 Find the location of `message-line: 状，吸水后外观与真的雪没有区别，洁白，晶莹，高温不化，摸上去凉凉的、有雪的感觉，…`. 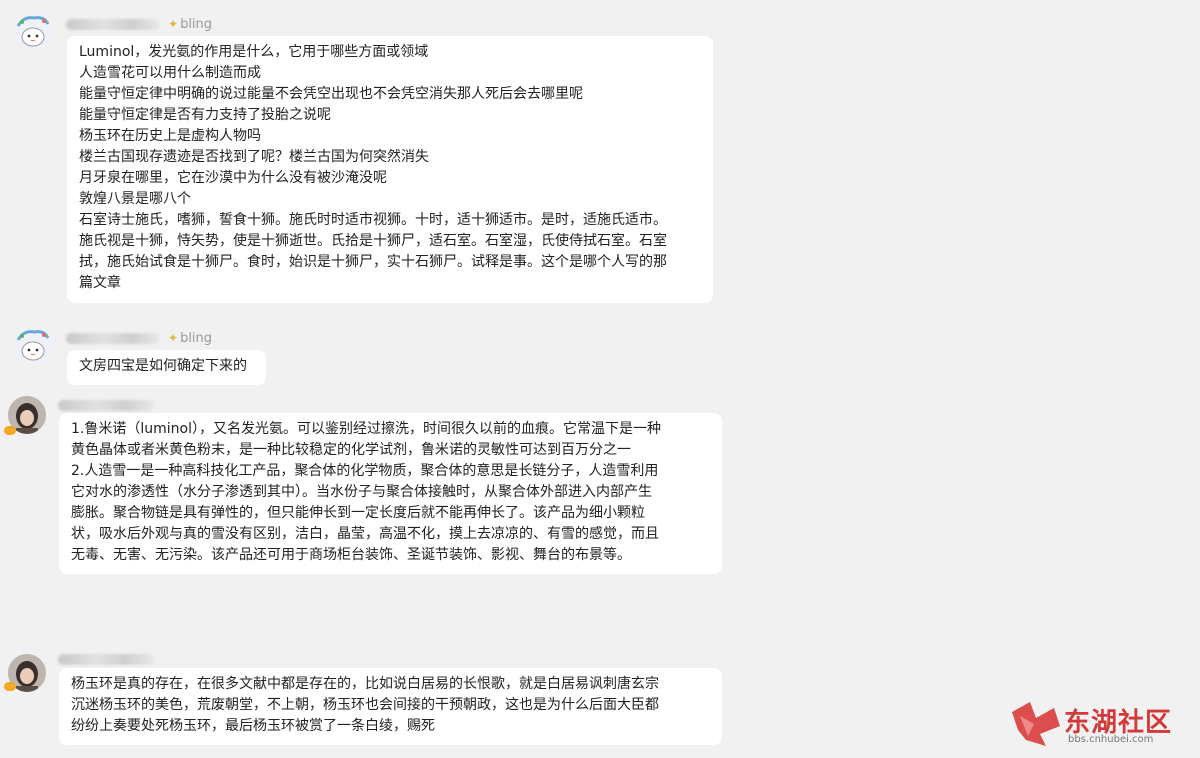

message-line: 状，吸水后外观与真的雪没有区别，洁白，晶莹，高温不化，摸上去凉凉的、有雪的感觉，… is located at coordinates (365, 534).